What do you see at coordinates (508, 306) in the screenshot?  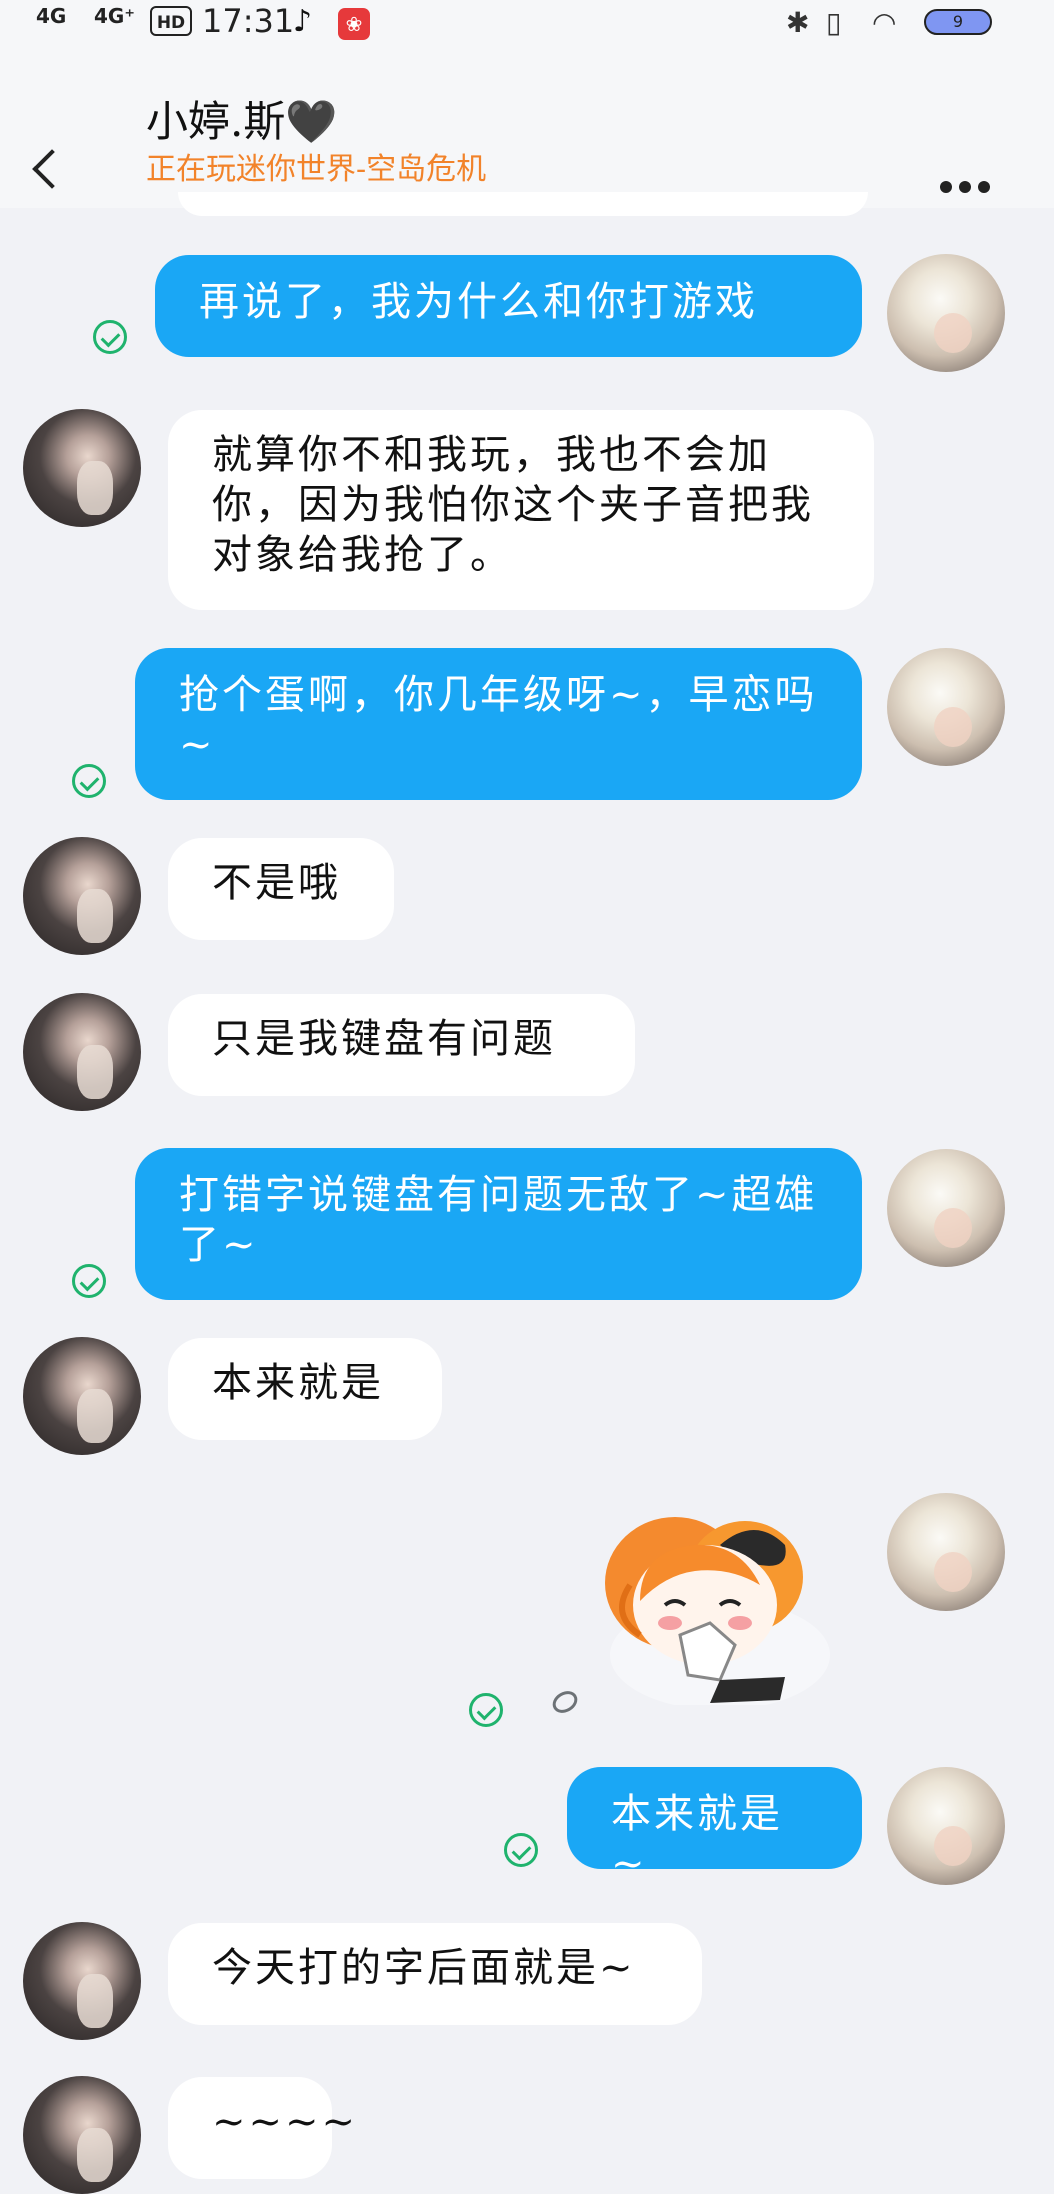 I see `sent-message: 再说了，我为什么和你打游戏` at bounding box center [508, 306].